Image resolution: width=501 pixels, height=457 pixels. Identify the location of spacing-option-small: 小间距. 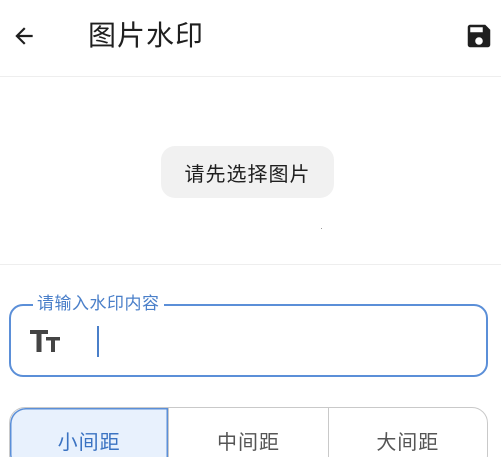
(89, 432).